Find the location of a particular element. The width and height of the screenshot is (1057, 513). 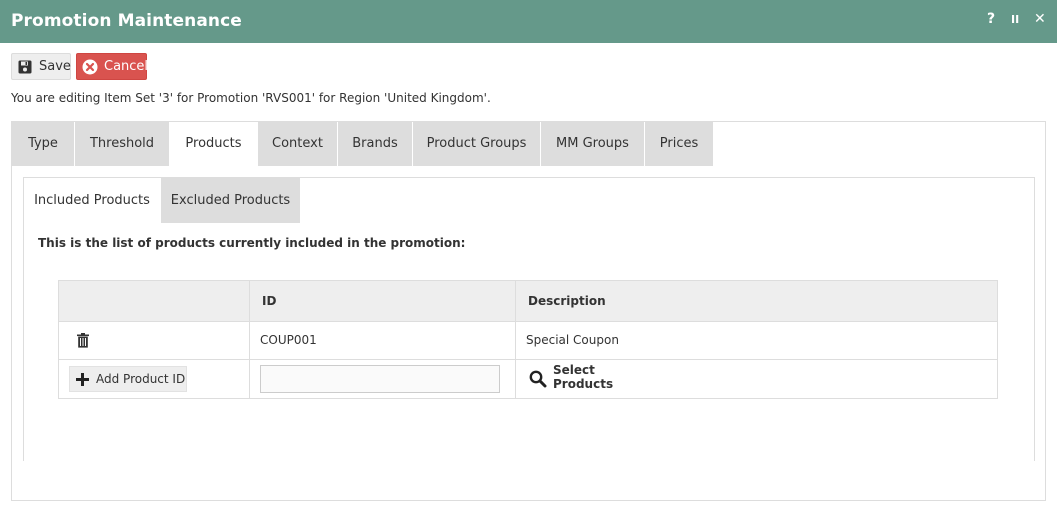

product-id-input is located at coordinates (380, 379).